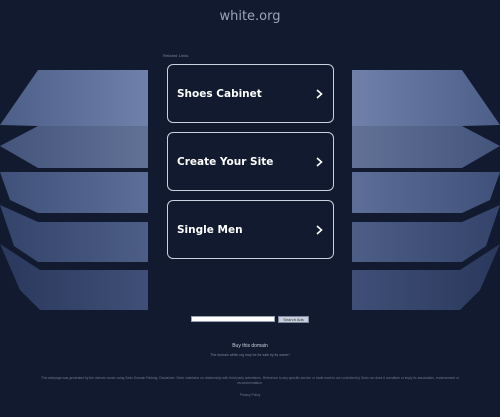 The width and height of the screenshot is (500, 417). I want to click on search-bar: Search Ads, so click(250, 319).